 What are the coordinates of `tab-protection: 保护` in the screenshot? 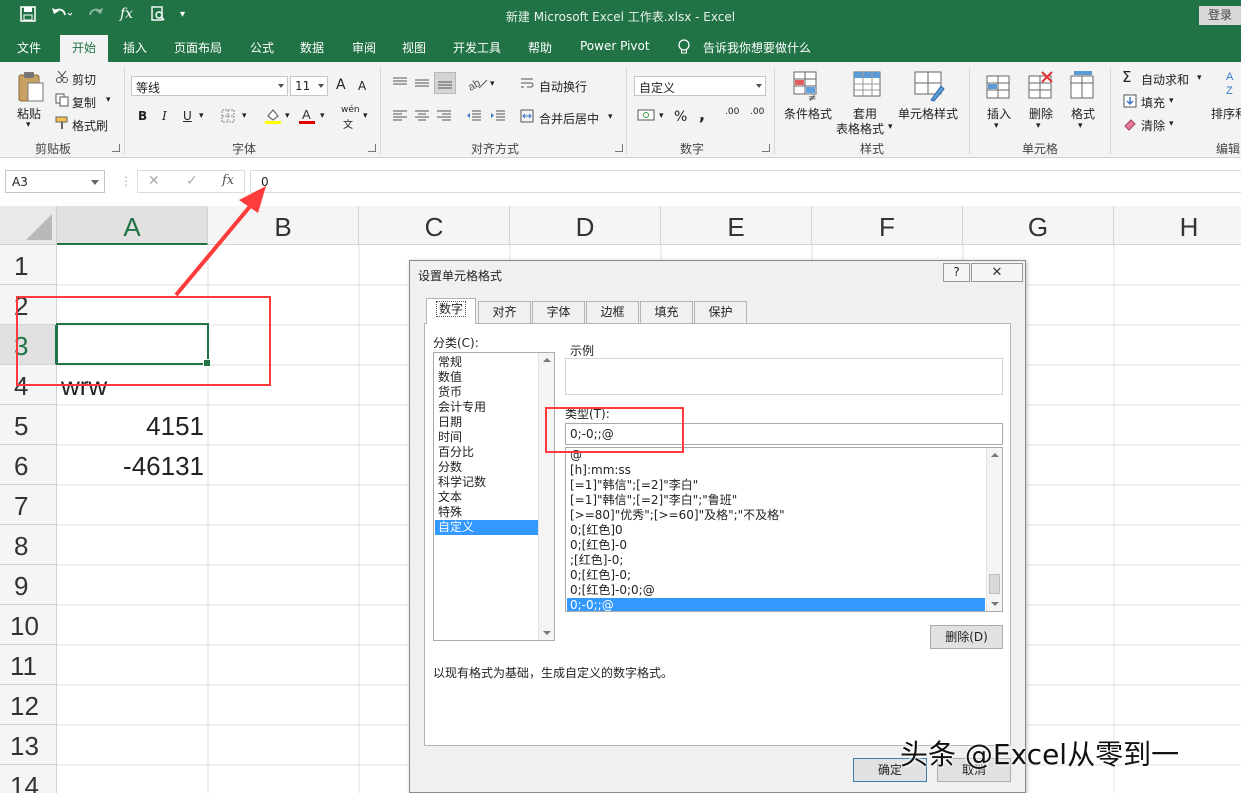 It's located at (720, 312).